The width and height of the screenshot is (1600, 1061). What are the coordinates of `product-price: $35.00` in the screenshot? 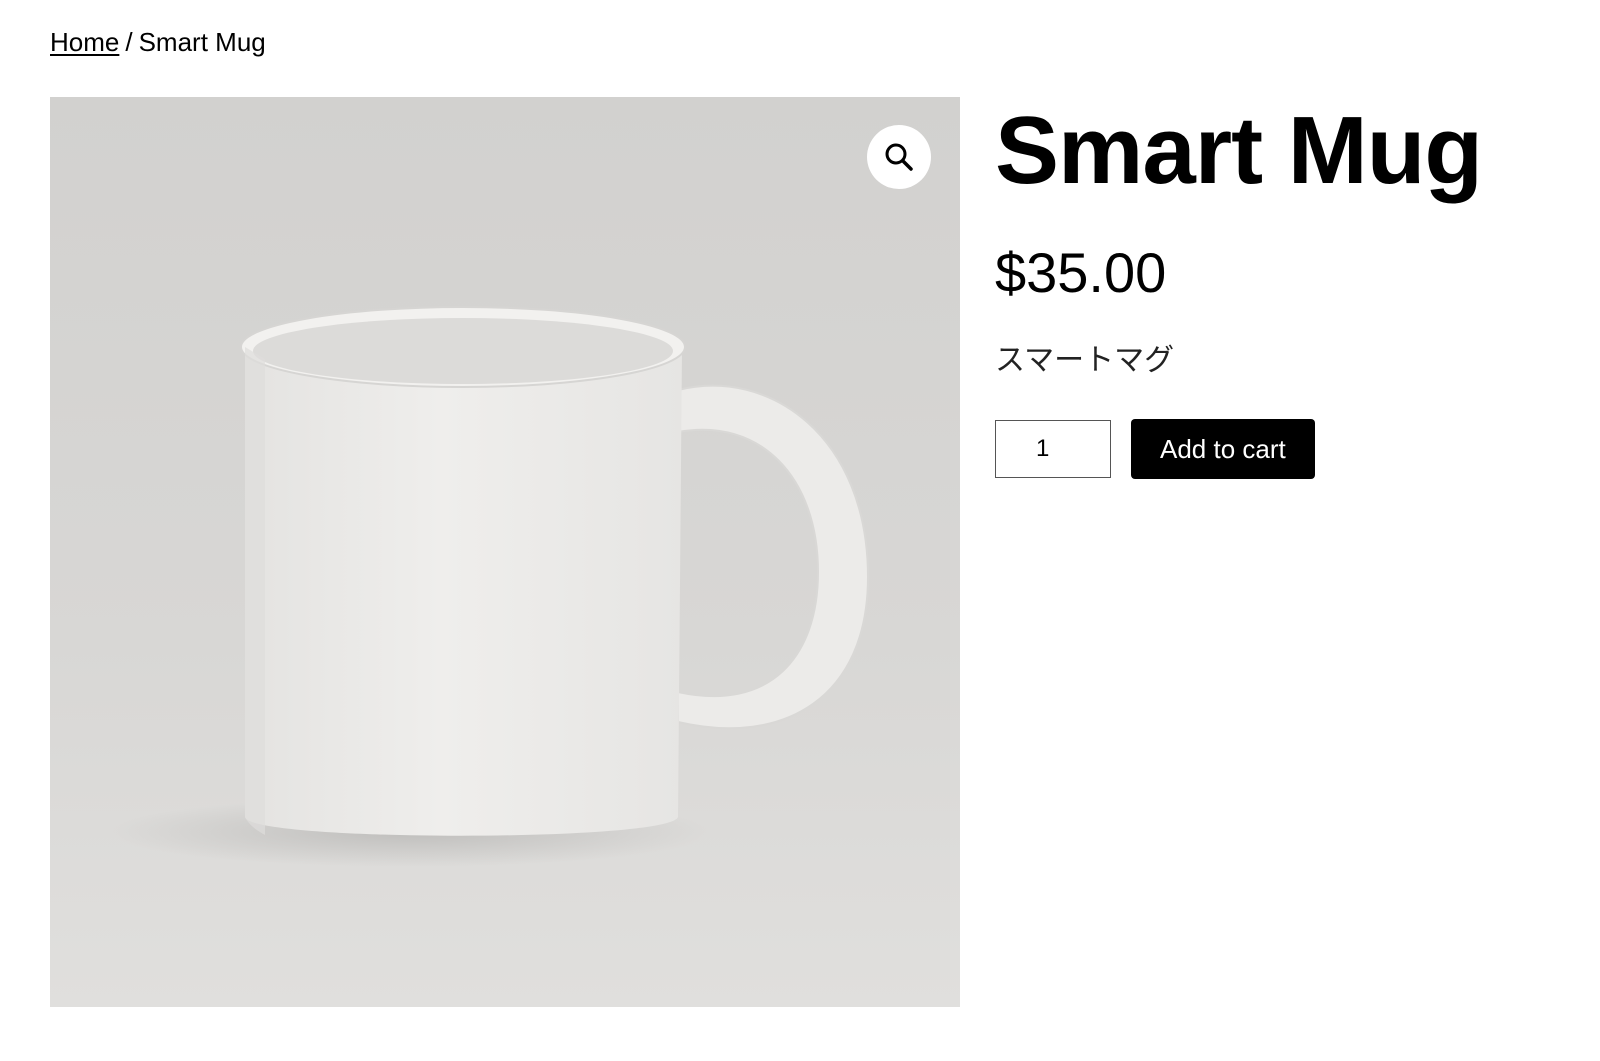 It's located at (1081, 272).